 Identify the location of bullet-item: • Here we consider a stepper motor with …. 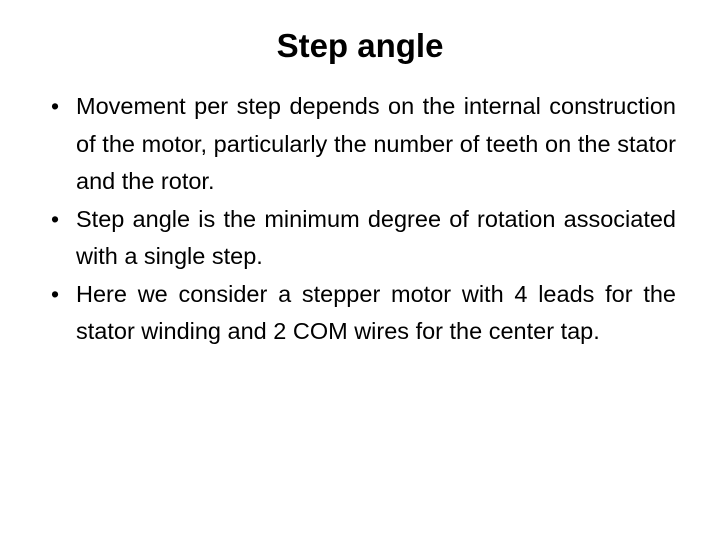
(362, 313).